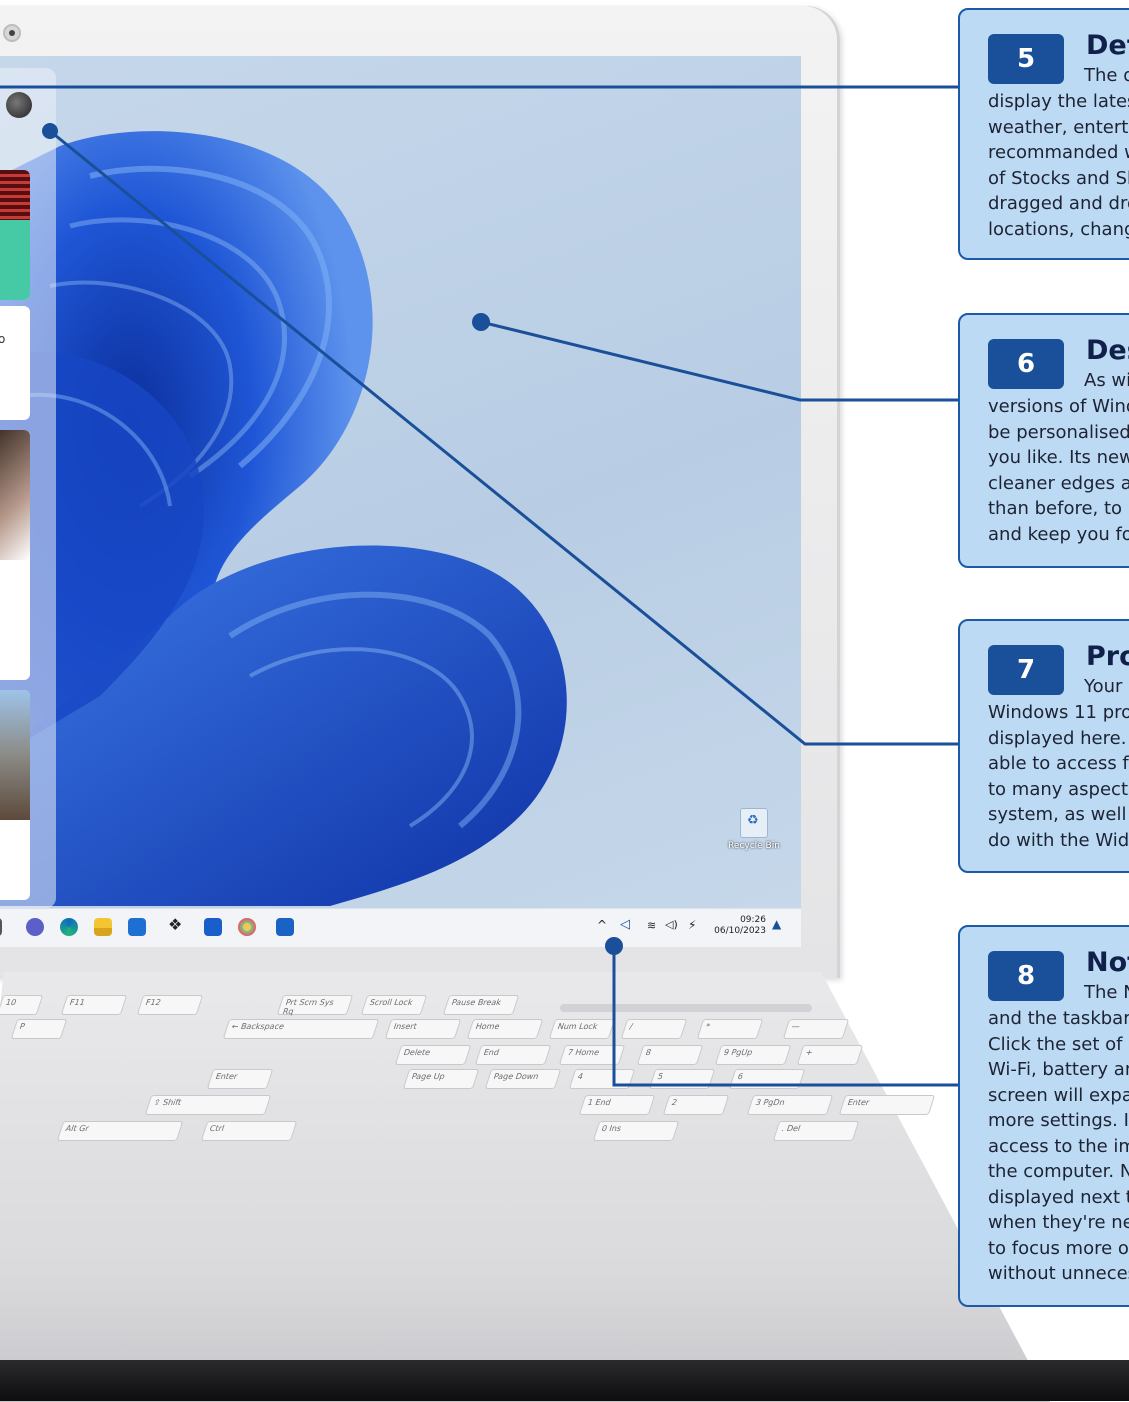 The width and height of the screenshot is (1129, 1402). What do you see at coordinates (1058, 534) in the screenshot?
I see `callout-body-line: and keep you fo` at bounding box center [1058, 534].